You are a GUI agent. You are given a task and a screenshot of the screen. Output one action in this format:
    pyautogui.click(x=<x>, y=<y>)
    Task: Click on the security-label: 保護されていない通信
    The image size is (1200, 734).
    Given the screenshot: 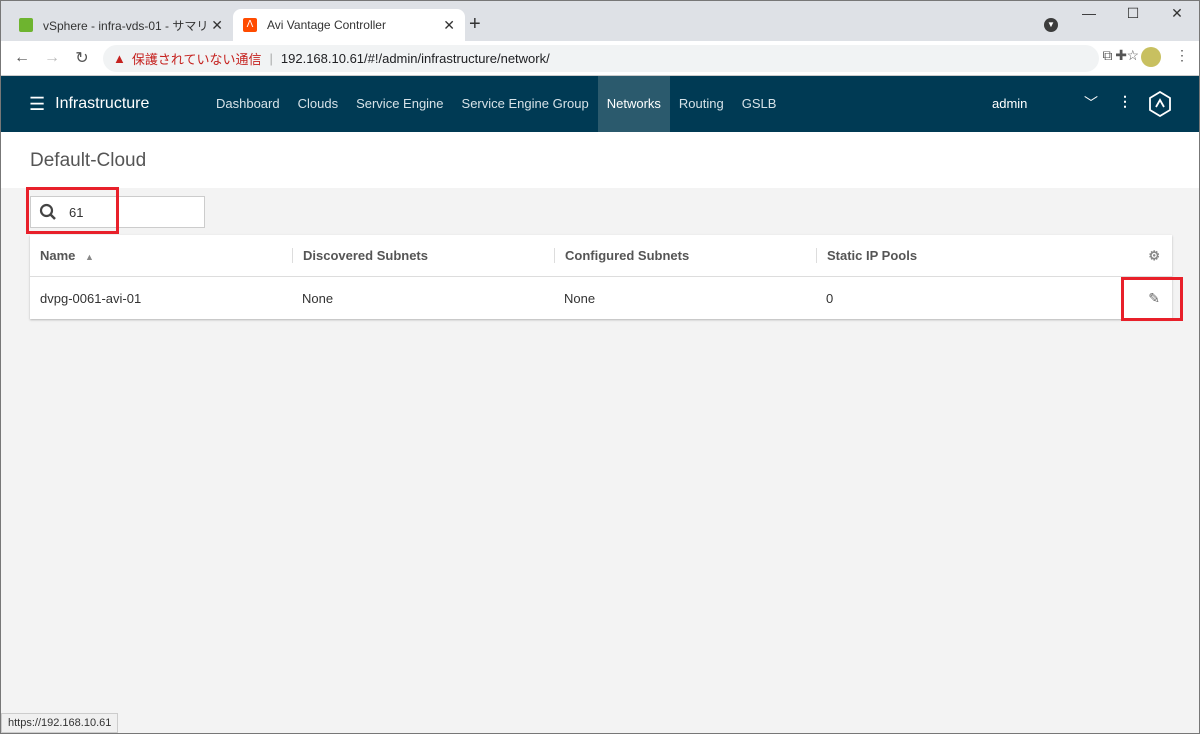 What is the action you would take?
    pyautogui.click(x=196, y=59)
    